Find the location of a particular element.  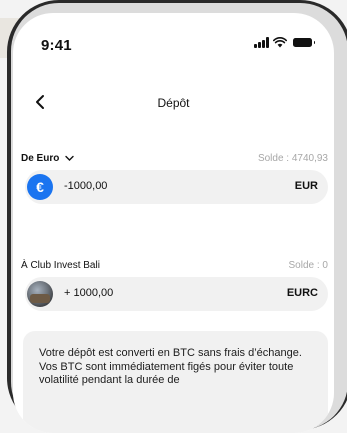

battery-icon is located at coordinates (304, 42).